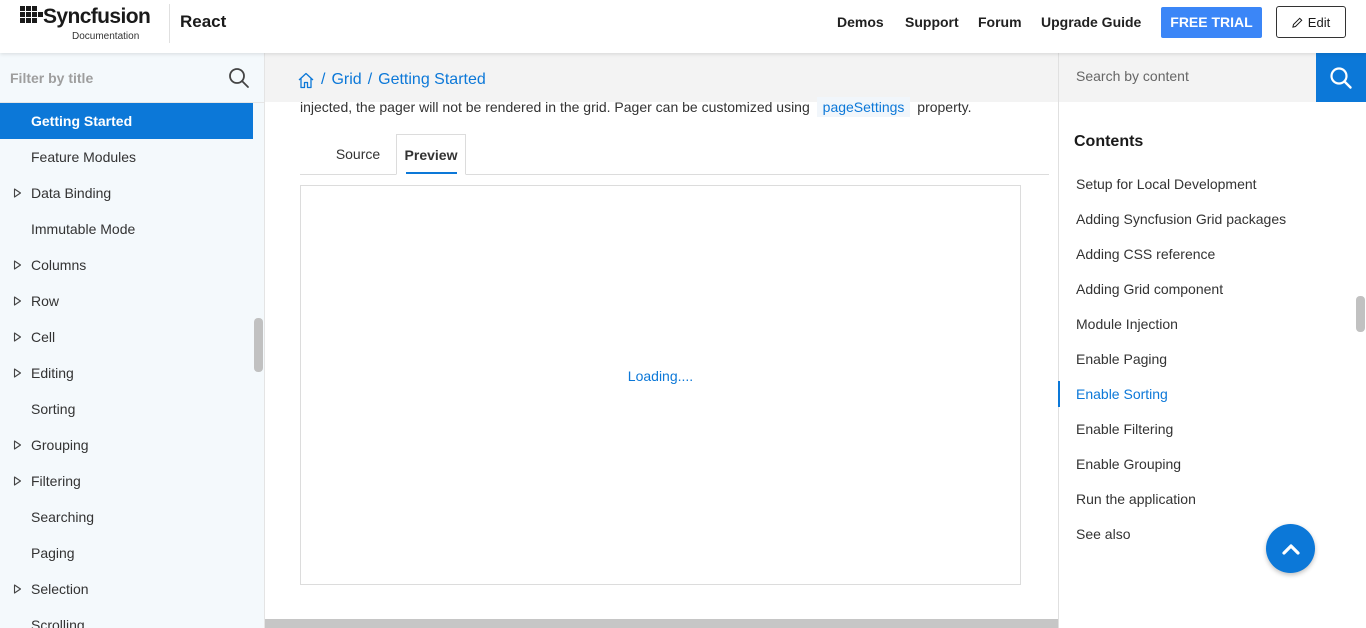 The height and width of the screenshot is (628, 1366). What do you see at coordinates (31, 16) in the screenshot?
I see `grid-logo-icon` at bounding box center [31, 16].